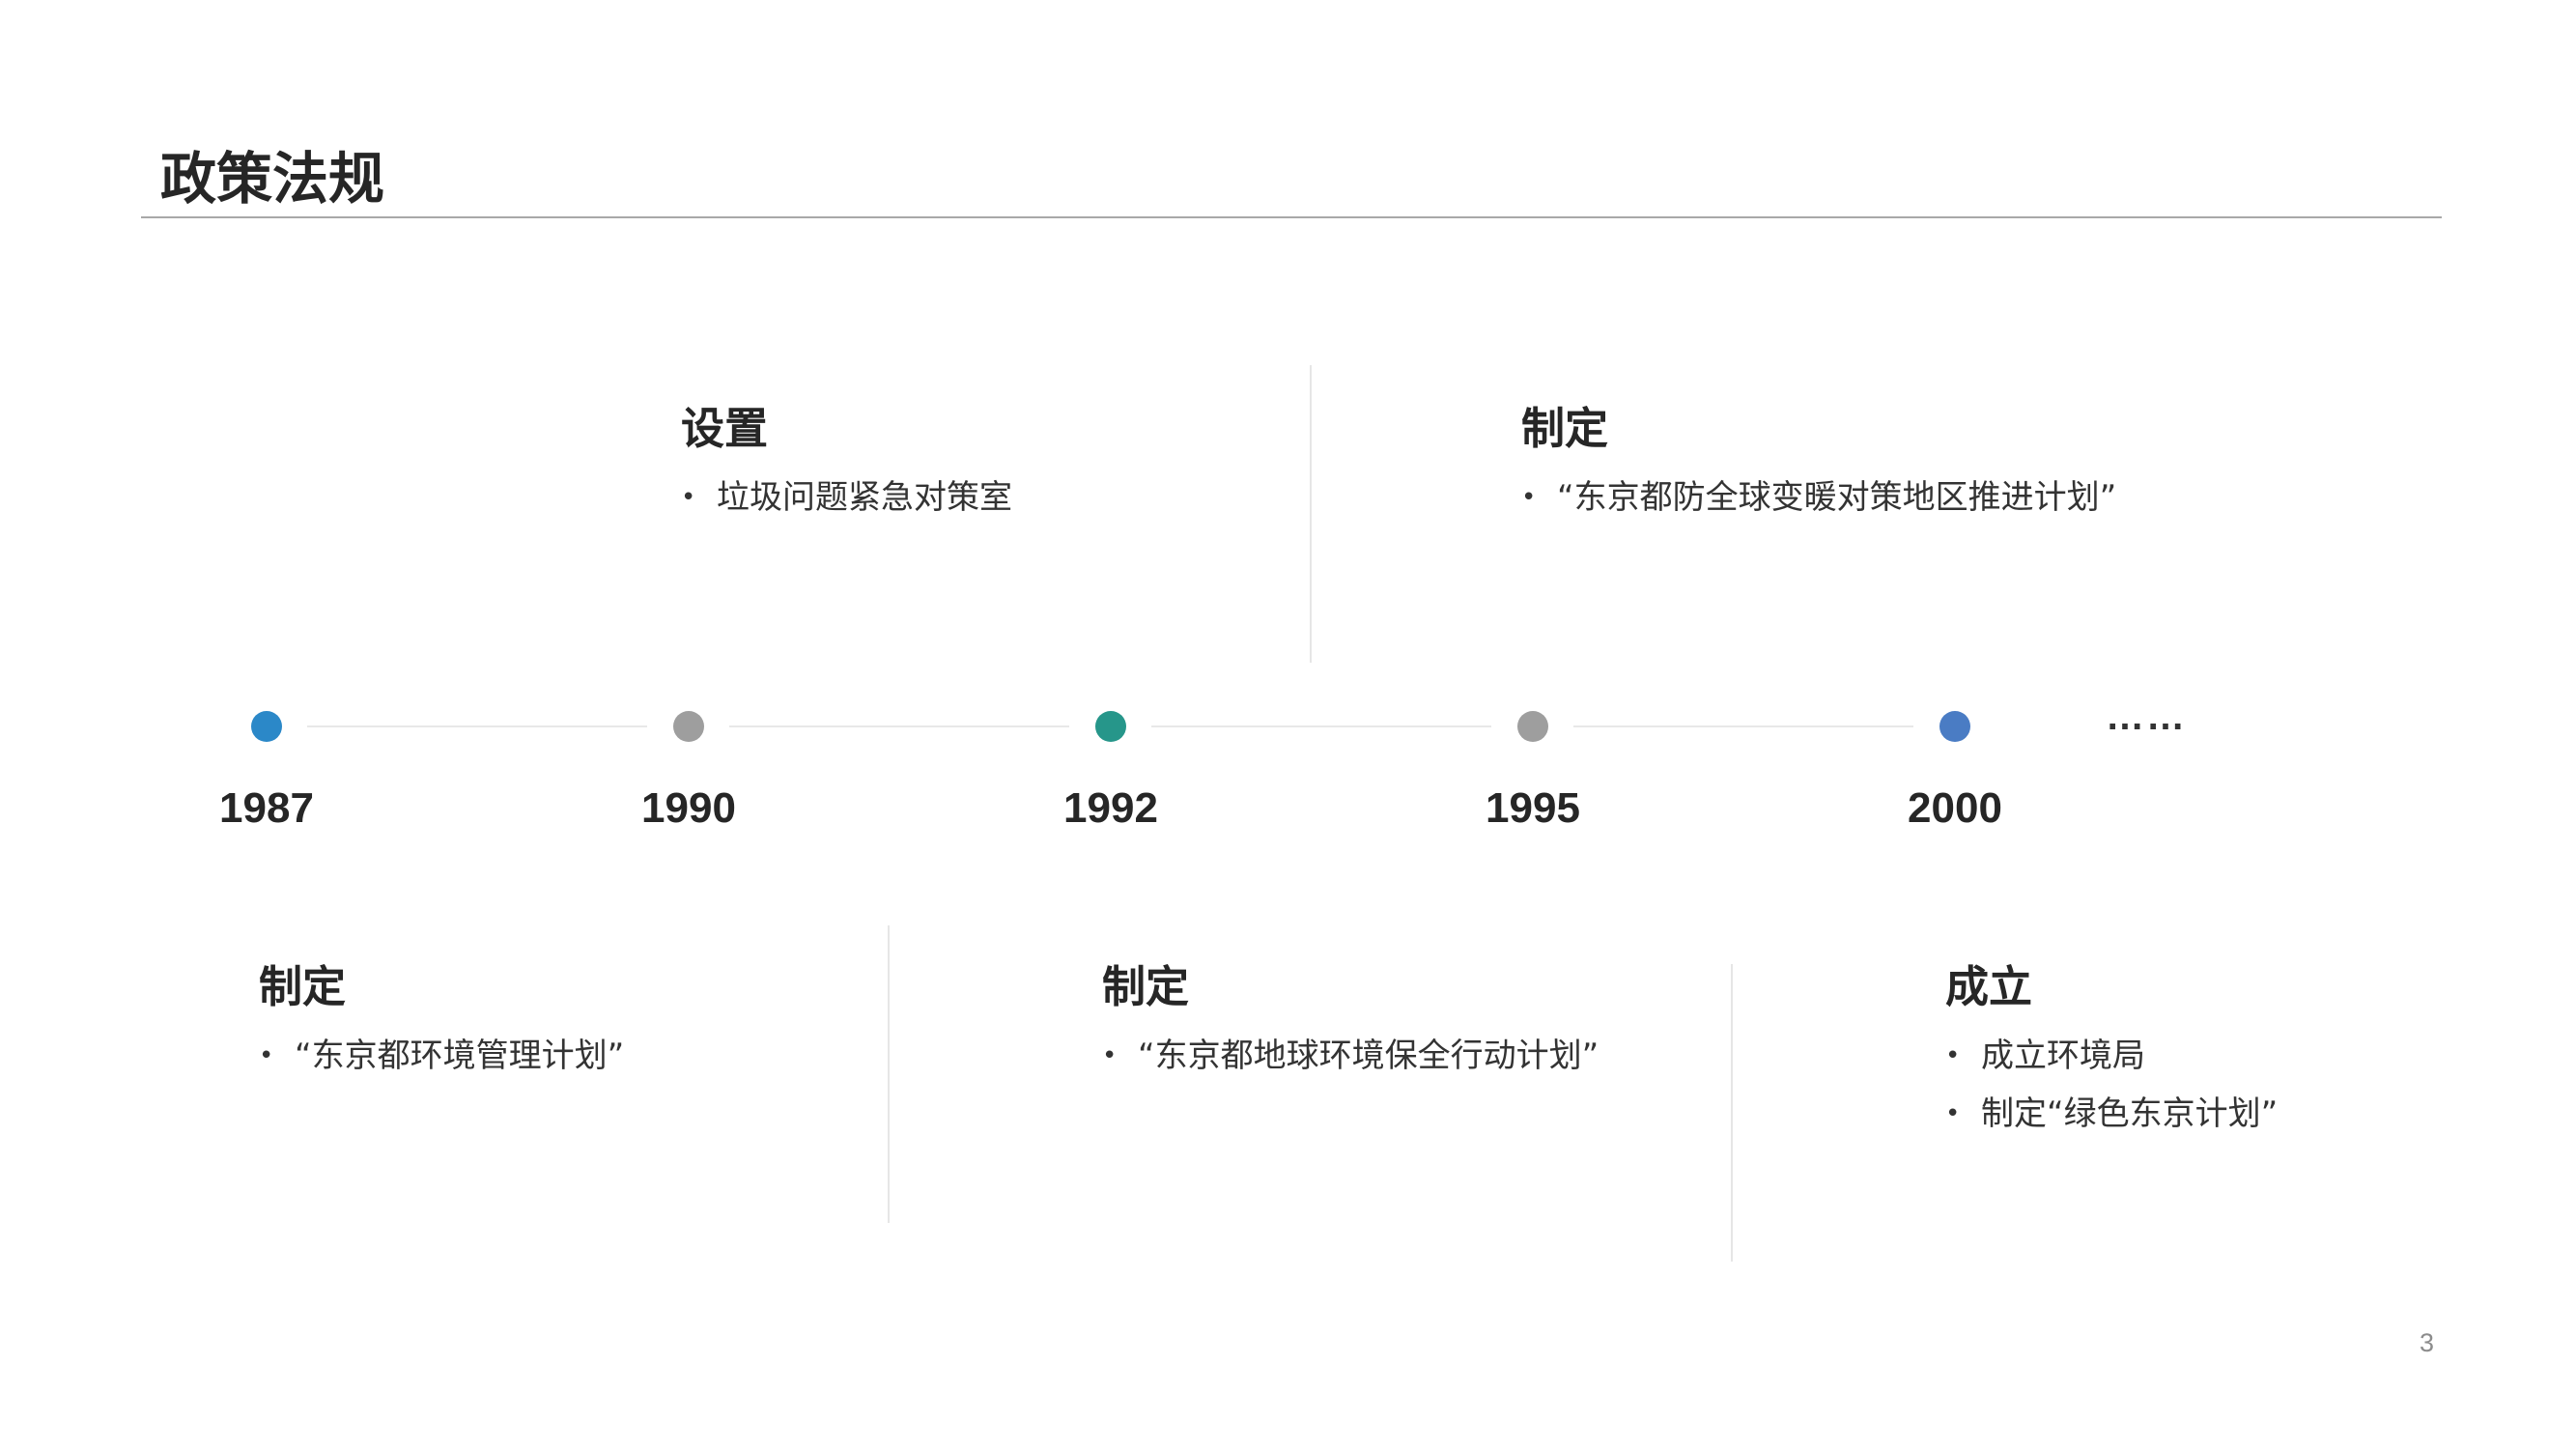 Image resolution: width=2576 pixels, height=1449 pixels. What do you see at coordinates (2063, 1056) in the screenshot?
I see `event-item-text: 成立环境局` at bounding box center [2063, 1056].